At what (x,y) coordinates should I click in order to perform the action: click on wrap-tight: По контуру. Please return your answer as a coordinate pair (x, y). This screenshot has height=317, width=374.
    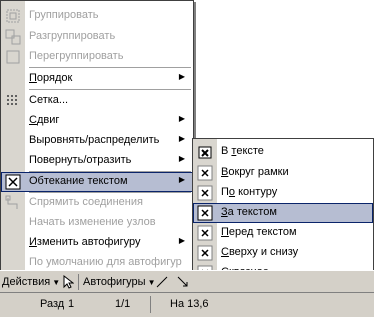
    Looking at the image, I should click on (283, 193).